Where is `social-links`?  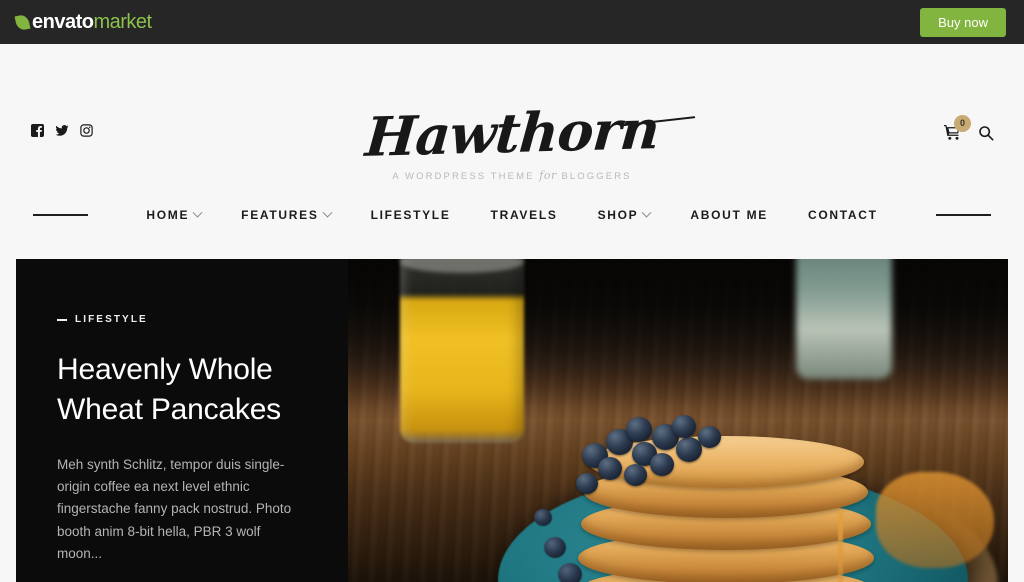
social-links is located at coordinates (62, 130).